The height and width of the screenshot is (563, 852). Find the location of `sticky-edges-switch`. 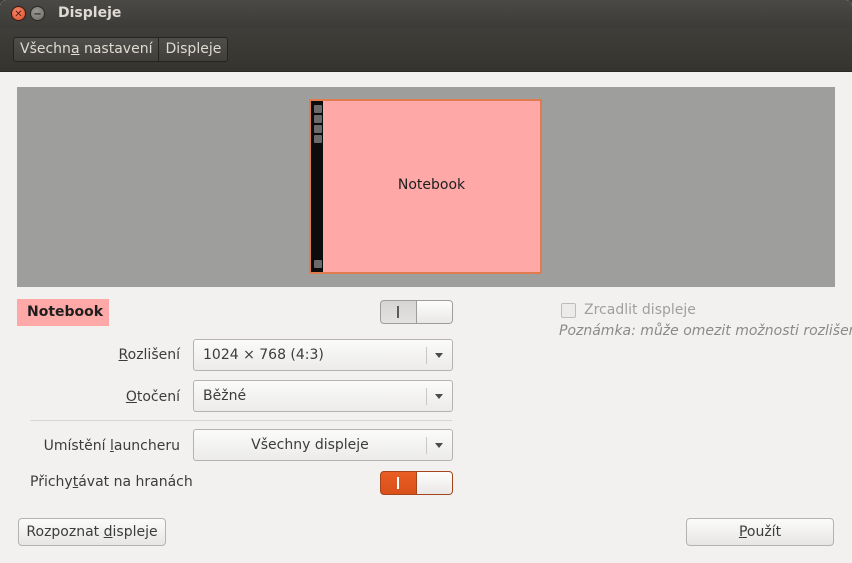

sticky-edges-switch is located at coordinates (416, 483).